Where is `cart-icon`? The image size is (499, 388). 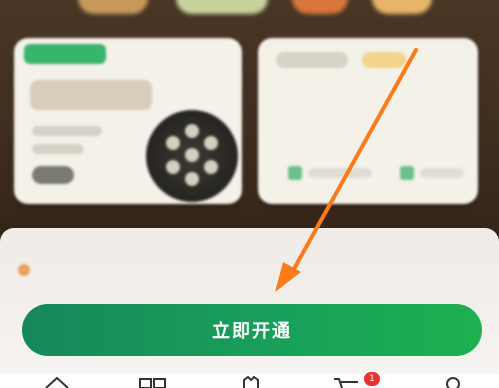 cart-icon is located at coordinates (347, 382).